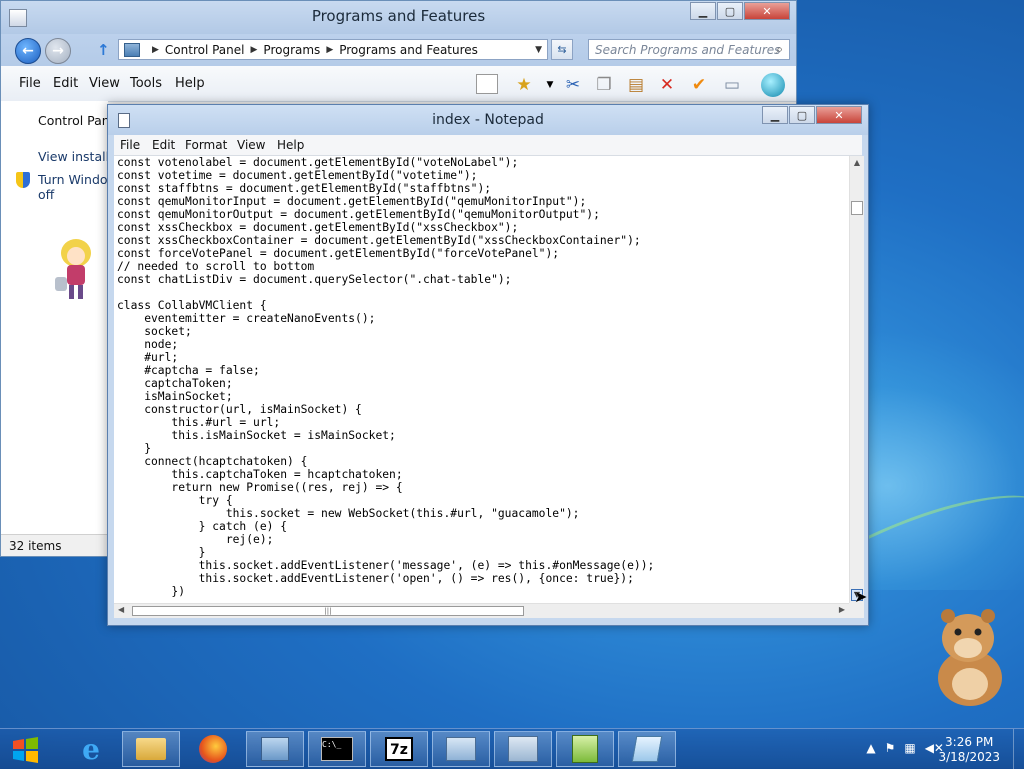 The width and height of the screenshot is (1024, 769). Describe the element at coordinates (909, 748) in the screenshot. I see `network-status-icon: ▦` at that location.